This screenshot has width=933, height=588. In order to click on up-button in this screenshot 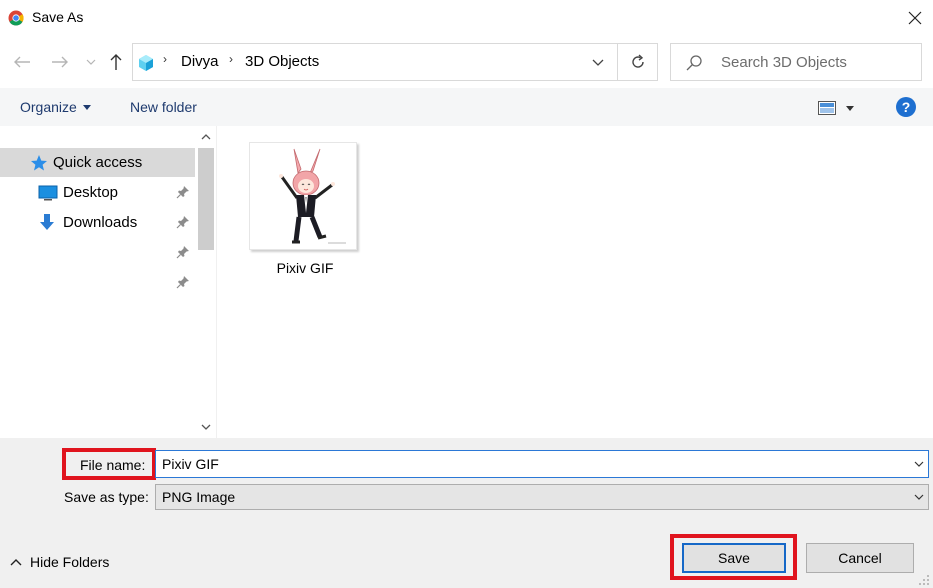, I will do `click(116, 62)`.